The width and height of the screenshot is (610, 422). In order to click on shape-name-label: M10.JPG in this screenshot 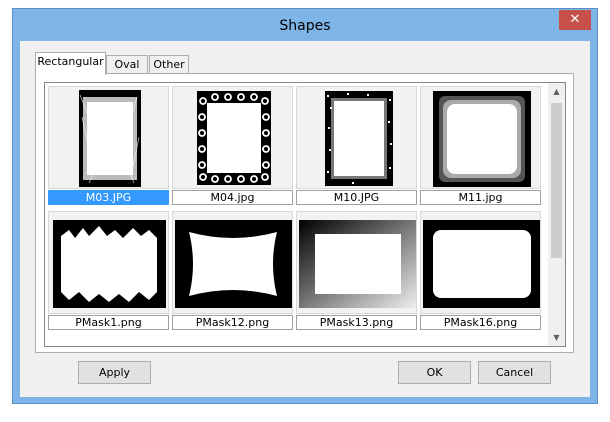, I will do `click(356, 197)`.